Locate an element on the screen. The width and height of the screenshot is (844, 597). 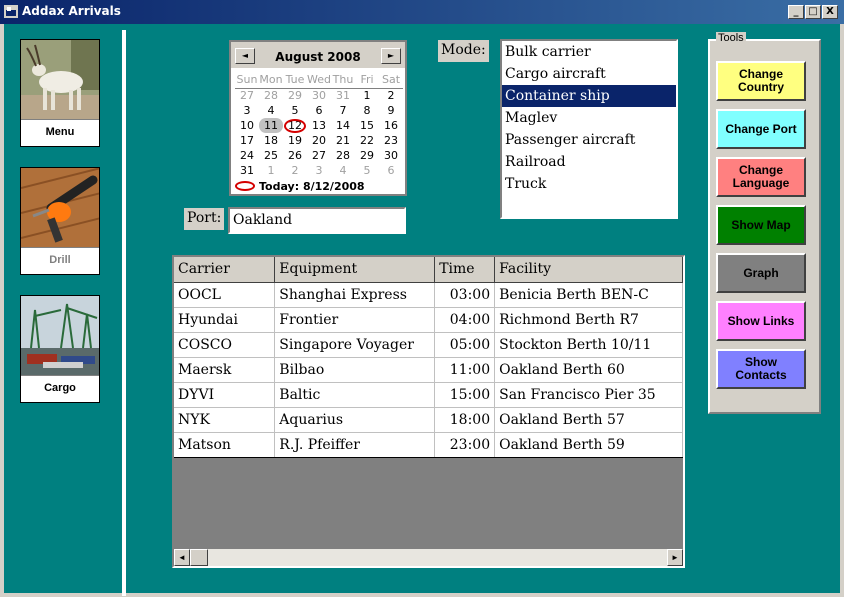
cell-facility: San Francisco Pier 35 is located at coordinates (588, 395).